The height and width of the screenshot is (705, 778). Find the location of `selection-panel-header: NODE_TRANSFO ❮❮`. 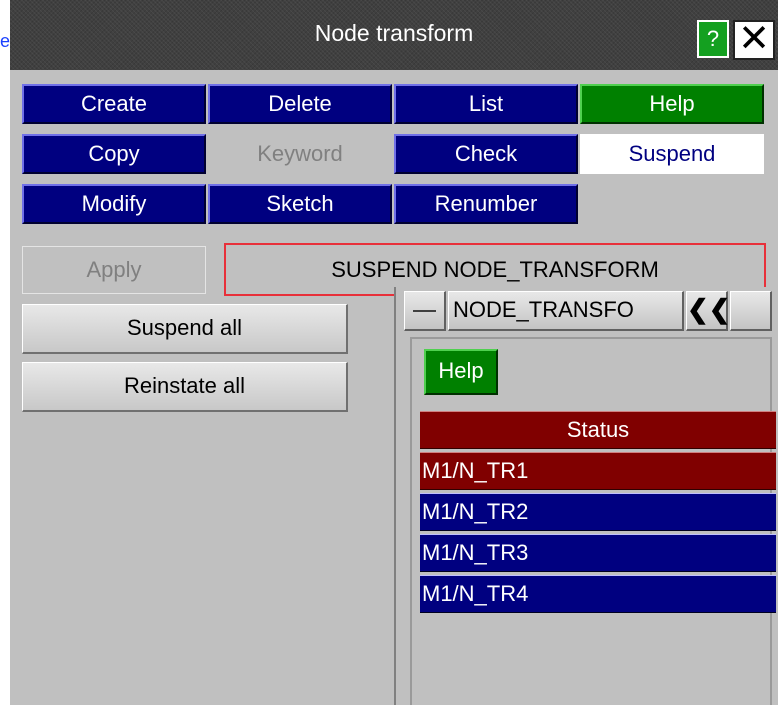

selection-panel-header: NODE_TRANSFO ❮❮ is located at coordinates (589, 311).